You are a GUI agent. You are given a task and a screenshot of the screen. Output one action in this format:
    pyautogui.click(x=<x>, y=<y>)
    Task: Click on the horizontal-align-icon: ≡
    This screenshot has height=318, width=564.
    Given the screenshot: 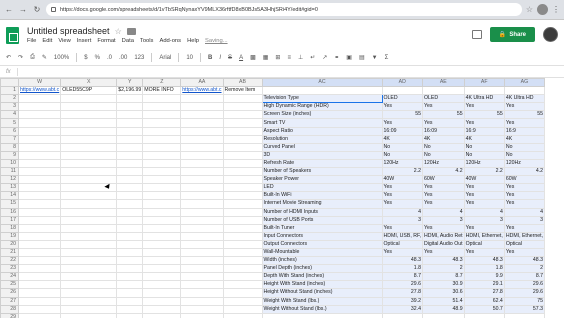 What is the action you would take?
    pyautogui.click(x=289, y=58)
    